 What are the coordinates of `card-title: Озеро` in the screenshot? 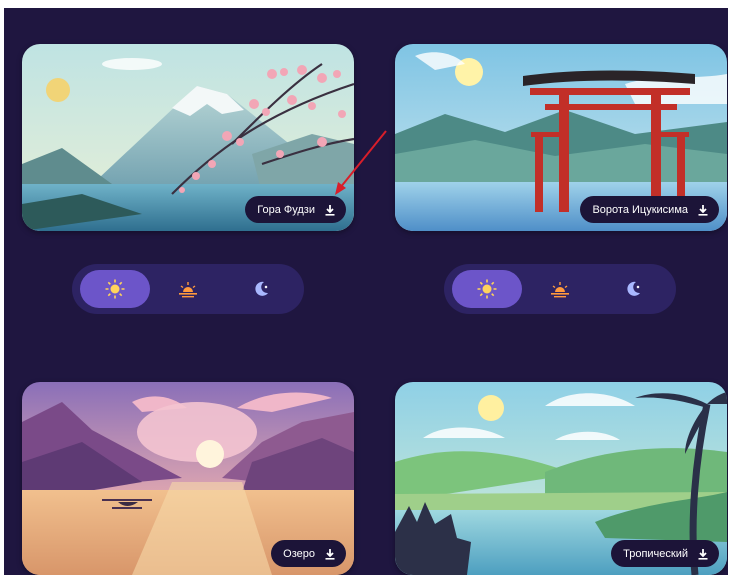 It's located at (299, 553).